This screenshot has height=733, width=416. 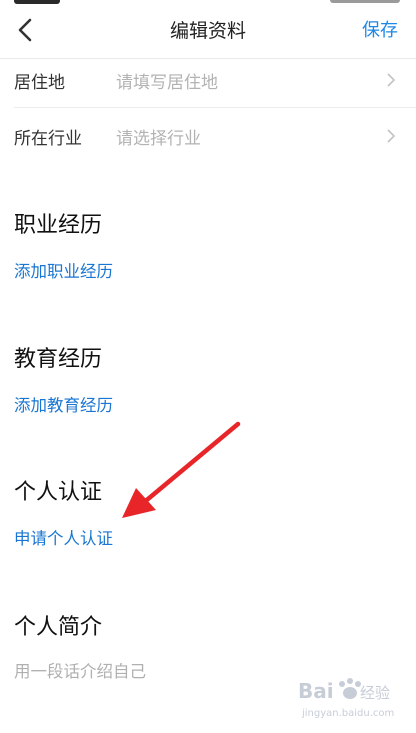 What do you see at coordinates (63, 270) in the screenshot?
I see `add-work-experience-link: 添加职业经历` at bounding box center [63, 270].